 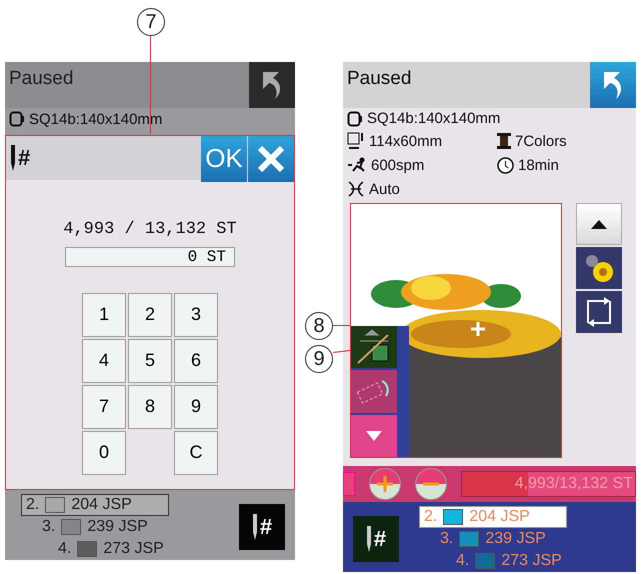 I want to click on scroll-up-button, so click(x=599, y=224).